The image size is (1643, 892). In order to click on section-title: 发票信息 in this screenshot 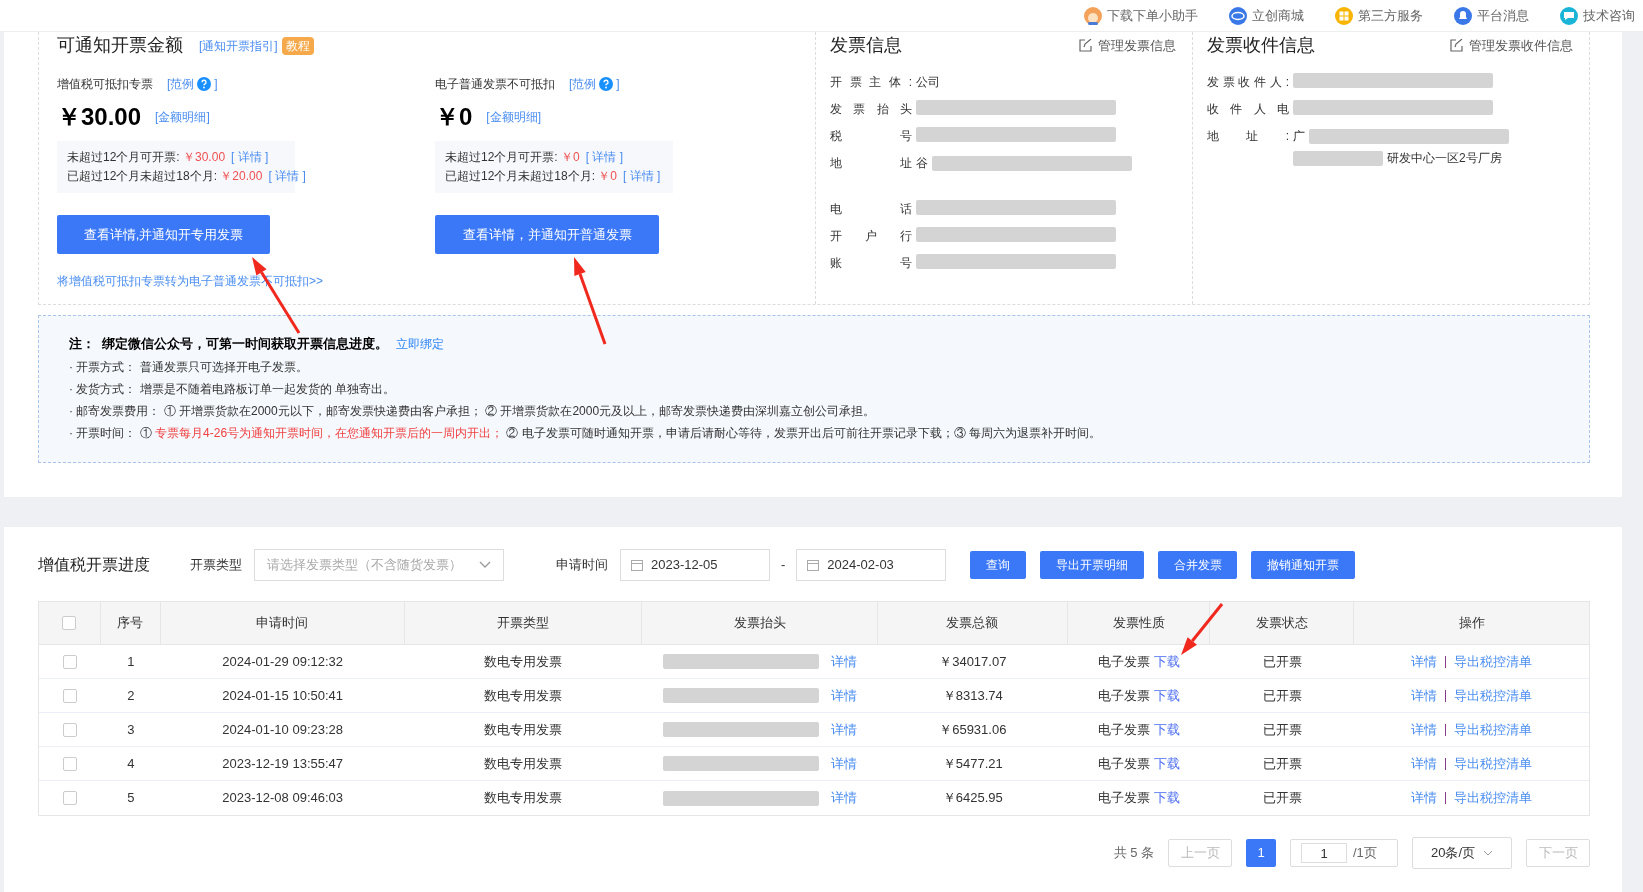, I will do `click(866, 45)`.